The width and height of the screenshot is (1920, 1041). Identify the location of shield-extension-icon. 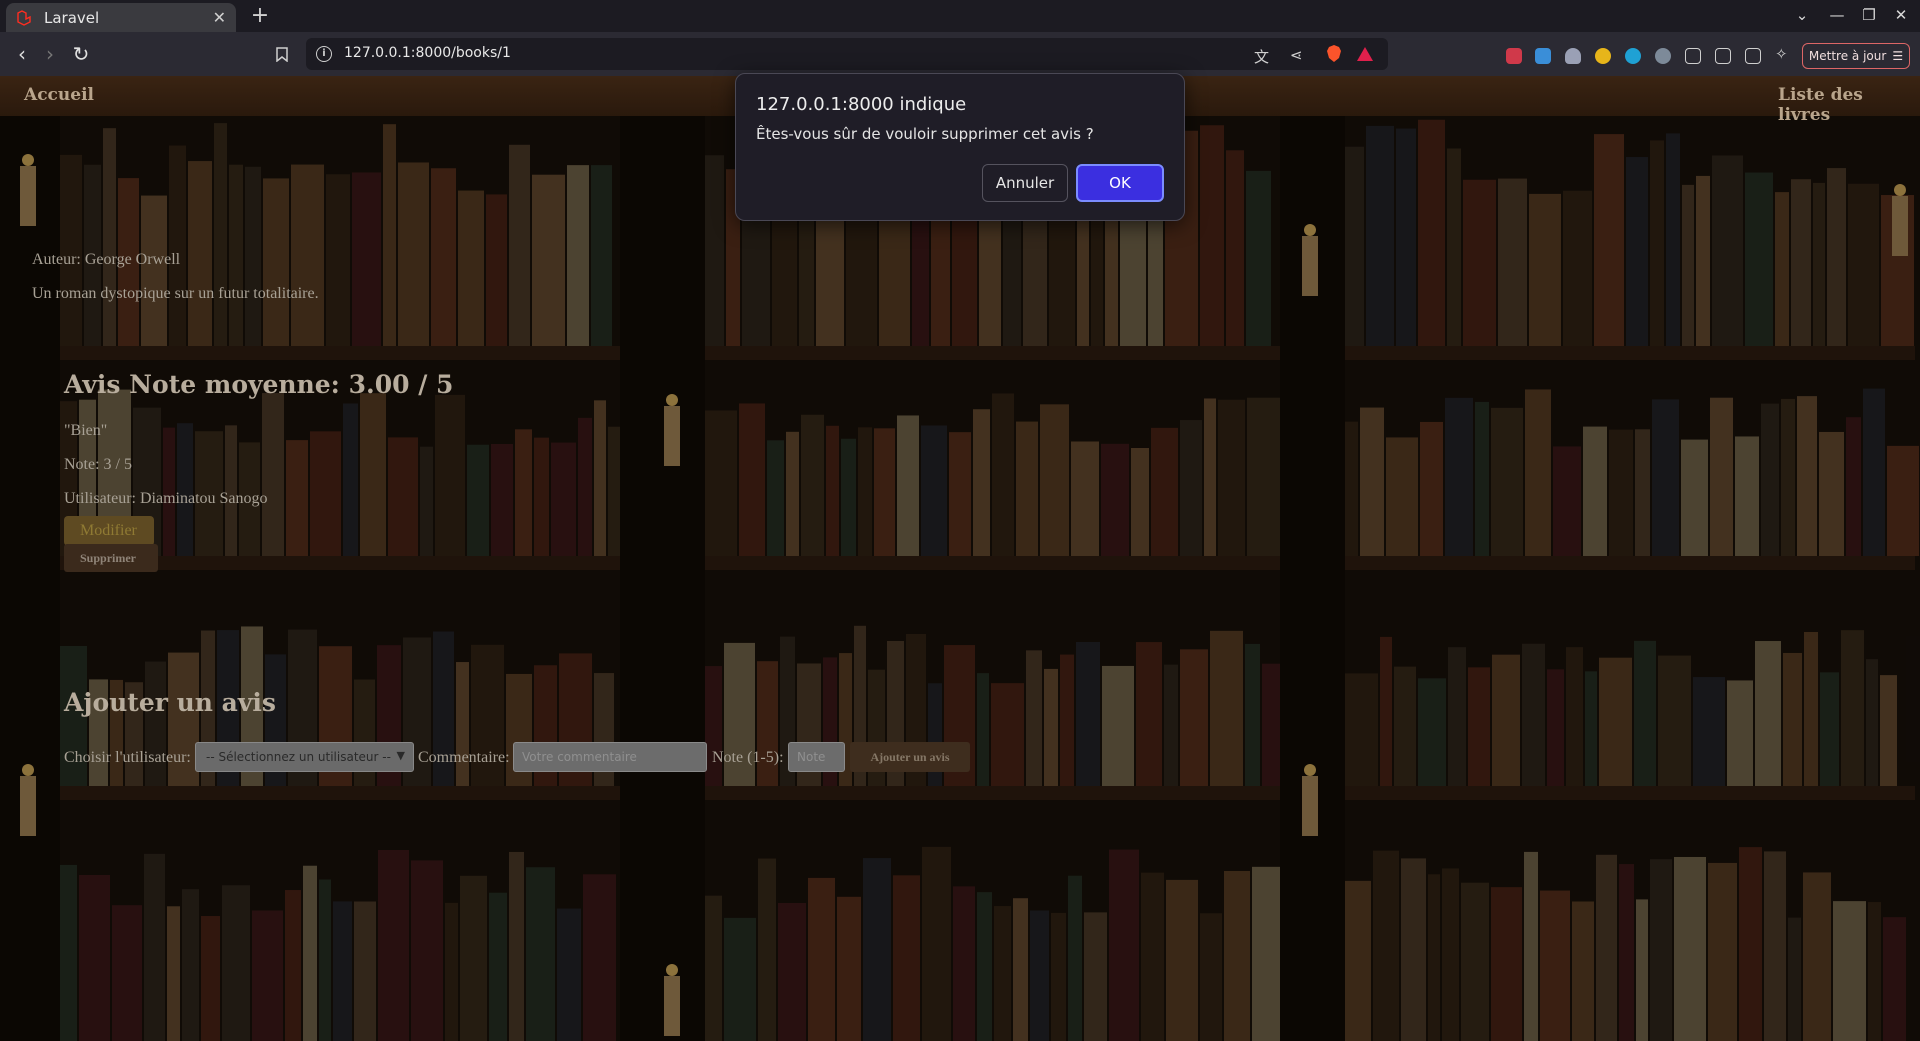
(1514, 56).